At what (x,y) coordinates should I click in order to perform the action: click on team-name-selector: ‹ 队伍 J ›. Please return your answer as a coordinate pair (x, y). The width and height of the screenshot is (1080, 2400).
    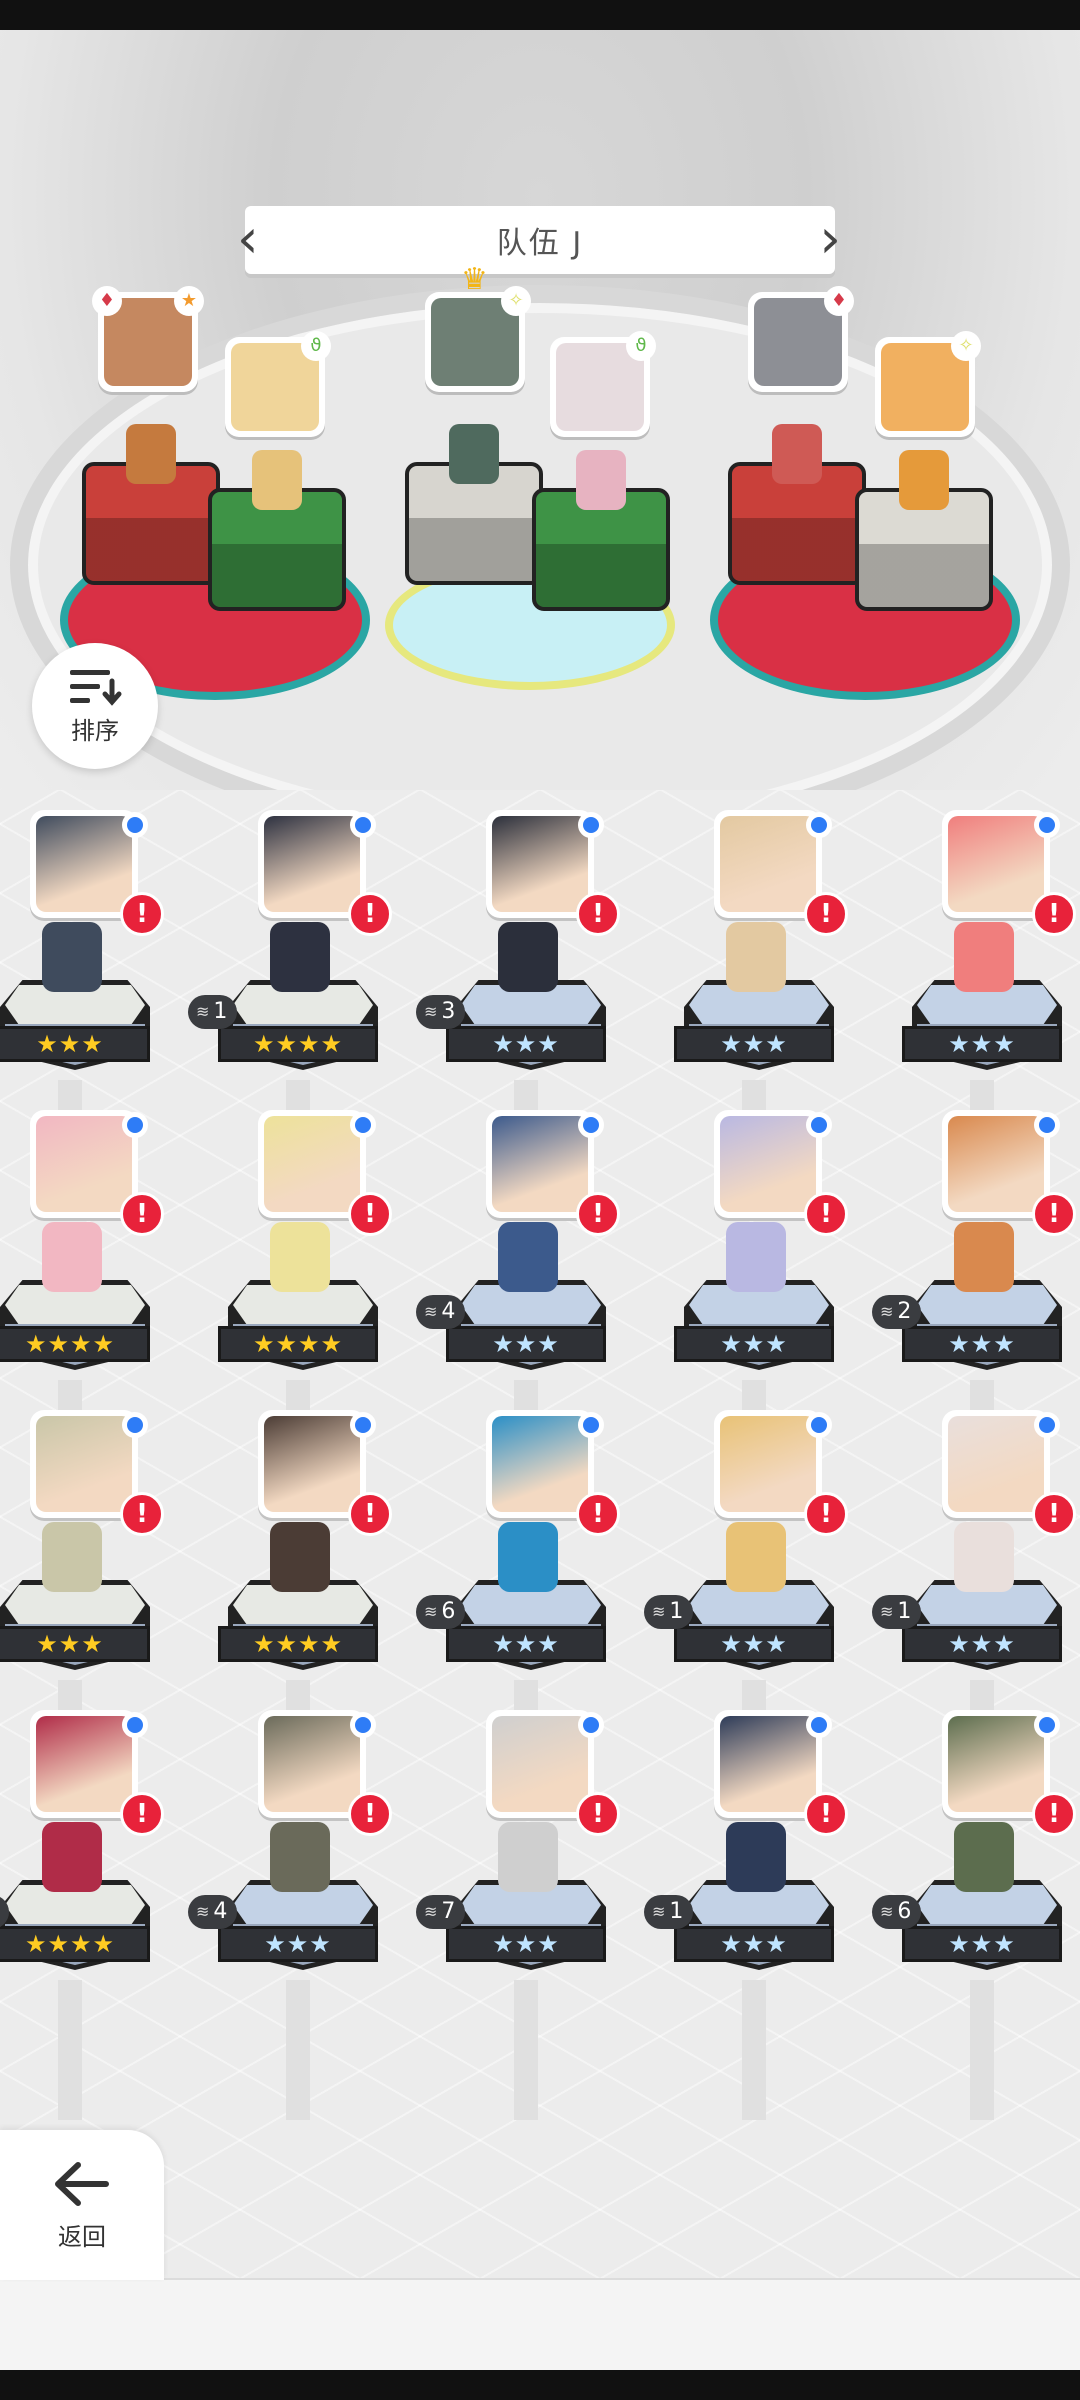
    Looking at the image, I should click on (539, 240).